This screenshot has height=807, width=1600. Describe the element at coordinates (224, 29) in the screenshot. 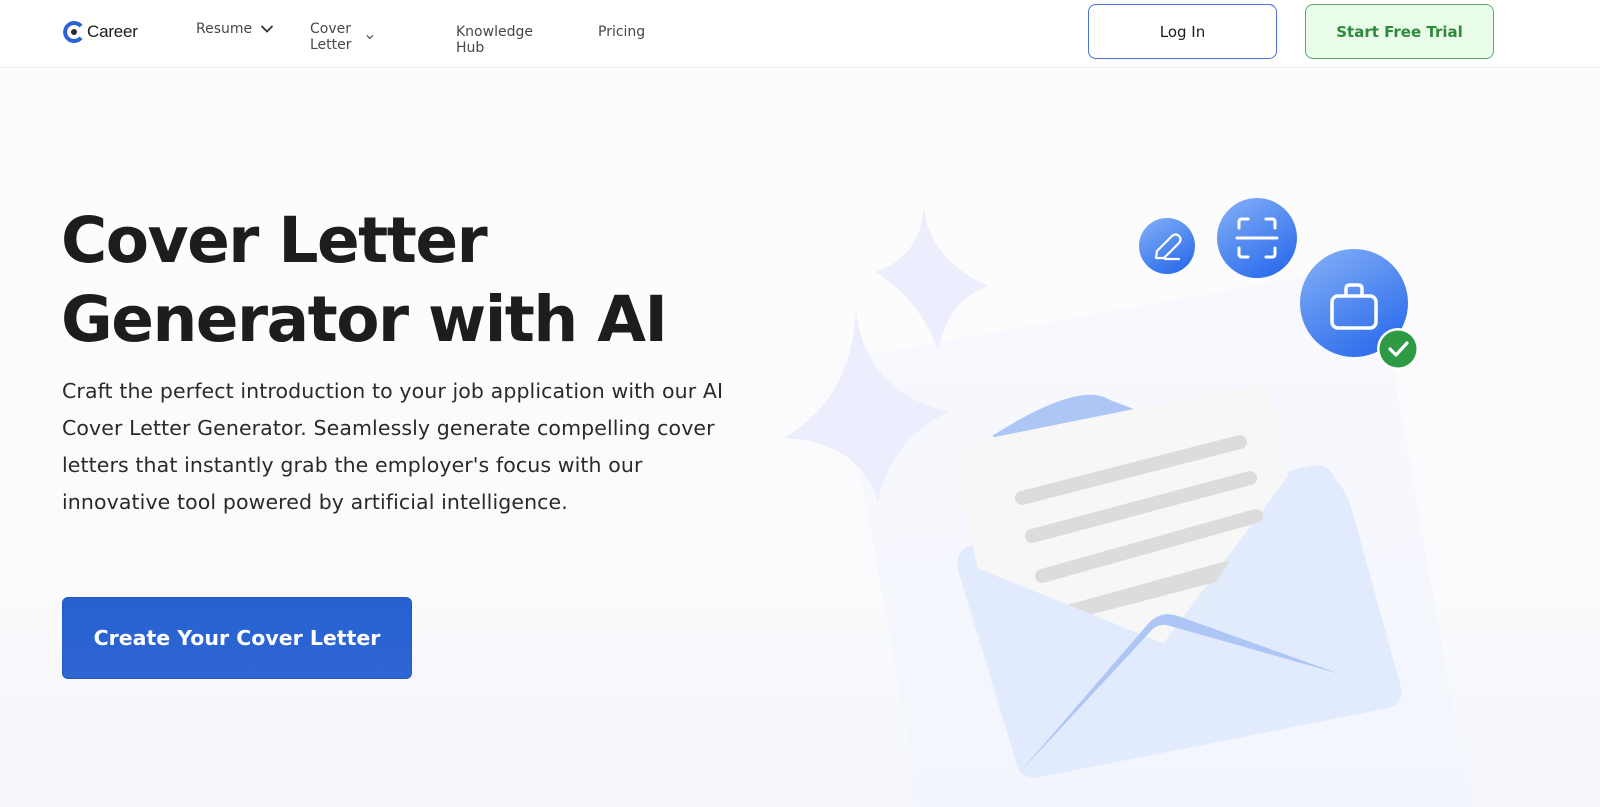

I see `nav-item-label: Resume` at that location.